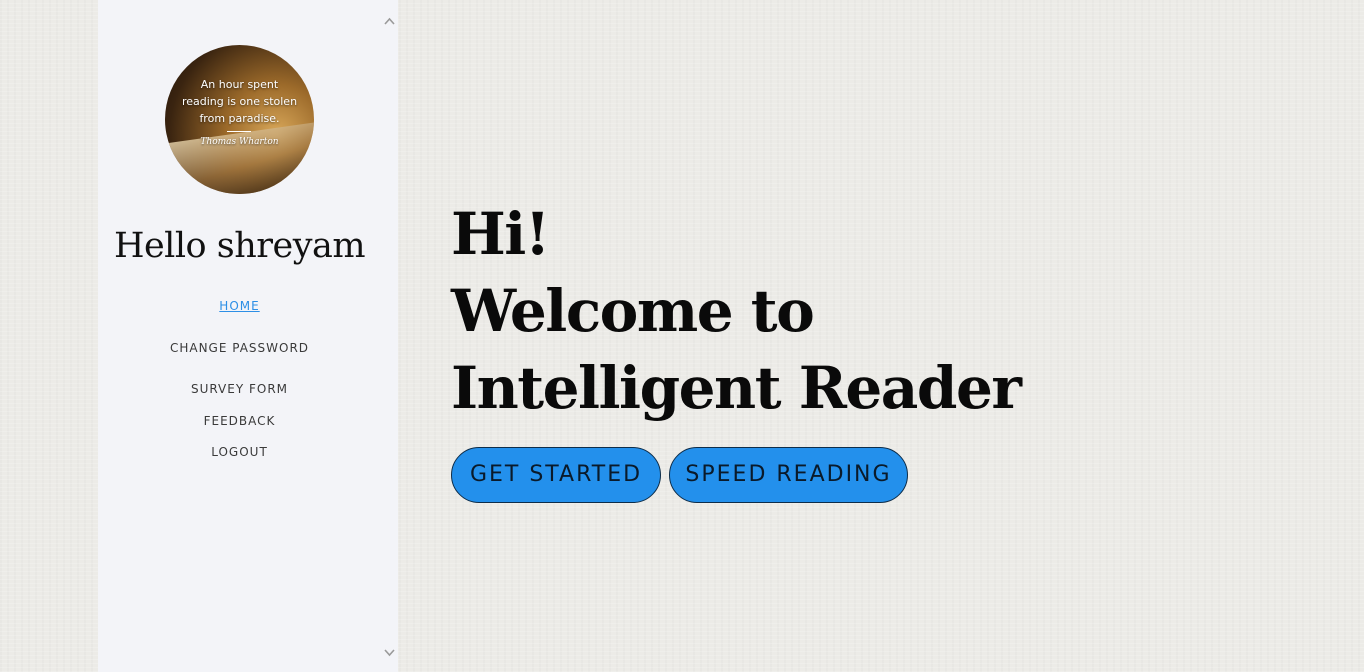 This screenshot has height=672, width=1364. I want to click on quote-divider, so click(239, 131).